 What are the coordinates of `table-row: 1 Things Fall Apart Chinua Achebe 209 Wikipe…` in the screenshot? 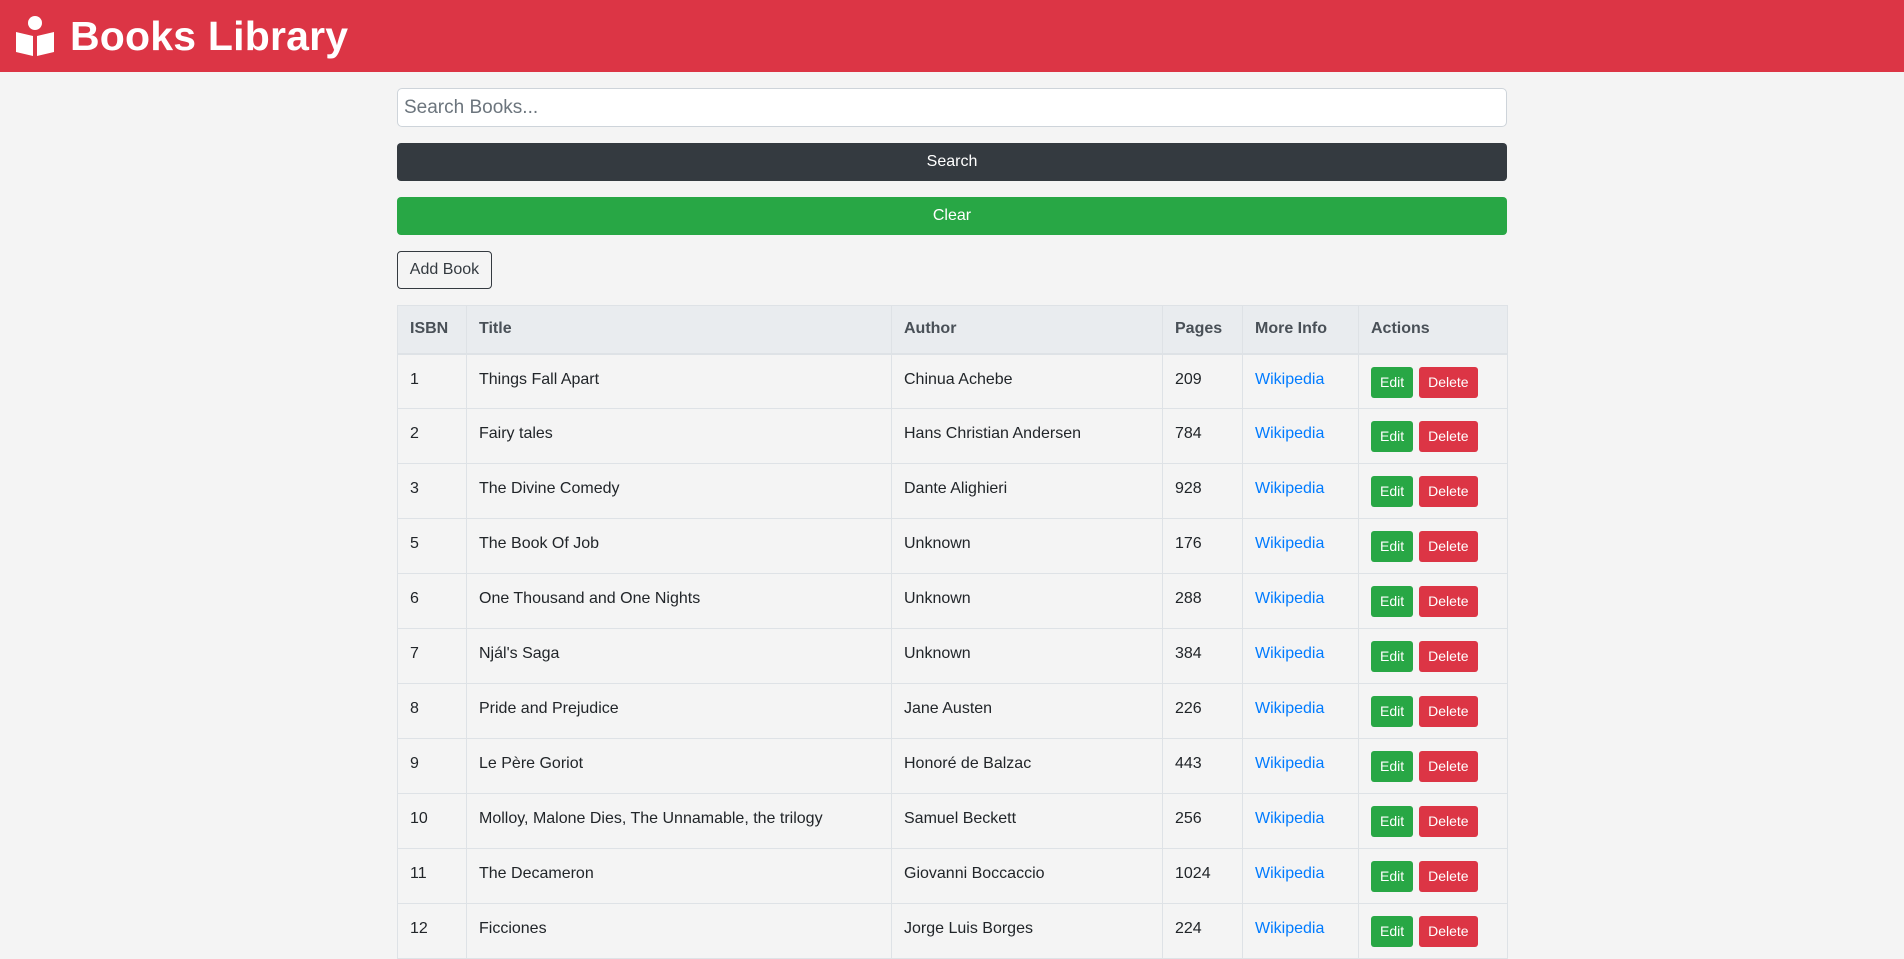 It's located at (952, 381).